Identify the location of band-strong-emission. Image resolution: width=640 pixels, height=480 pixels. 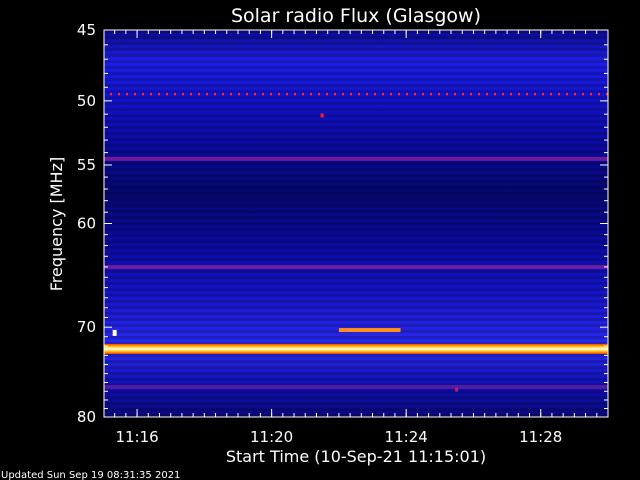
(356, 348).